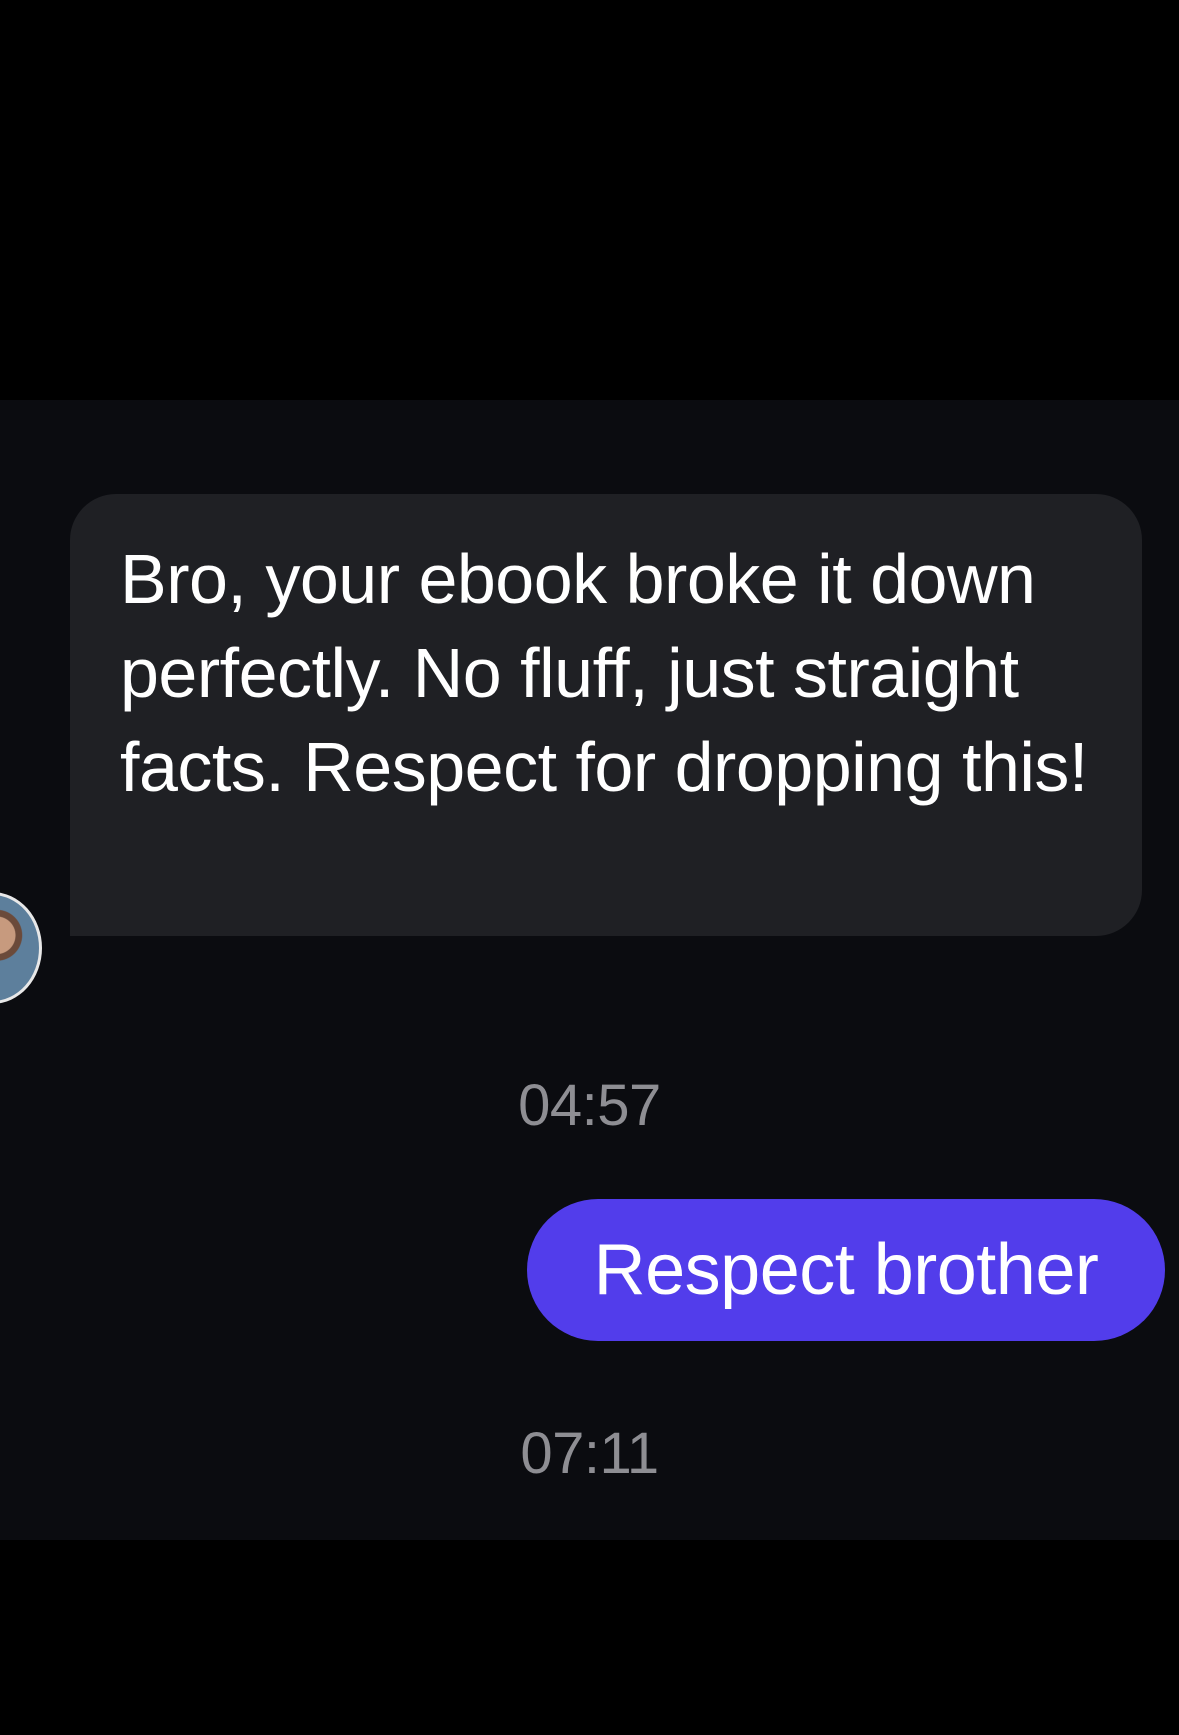 Image resolution: width=1179 pixels, height=1735 pixels. Describe the element at coordinates (589, 1637) in the screenshot. I see `bottom-black-band` at that location.